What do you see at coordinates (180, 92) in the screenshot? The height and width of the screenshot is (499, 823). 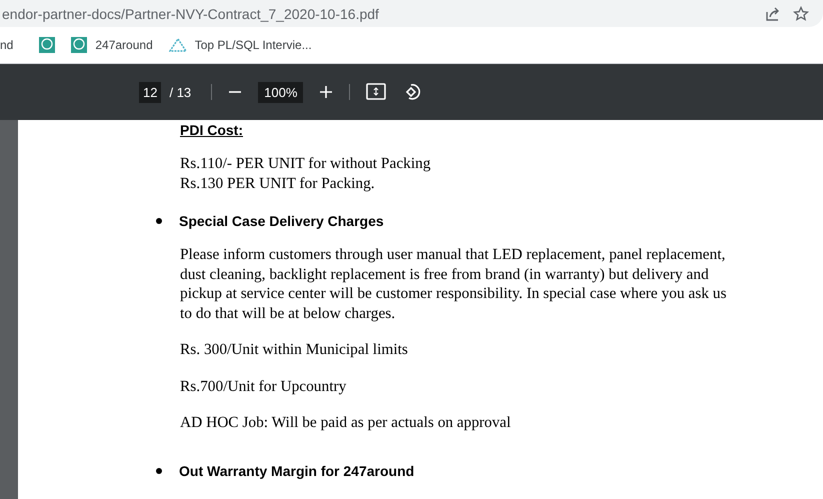 I see `page-total: / 13` at bounding box center [180, 92].